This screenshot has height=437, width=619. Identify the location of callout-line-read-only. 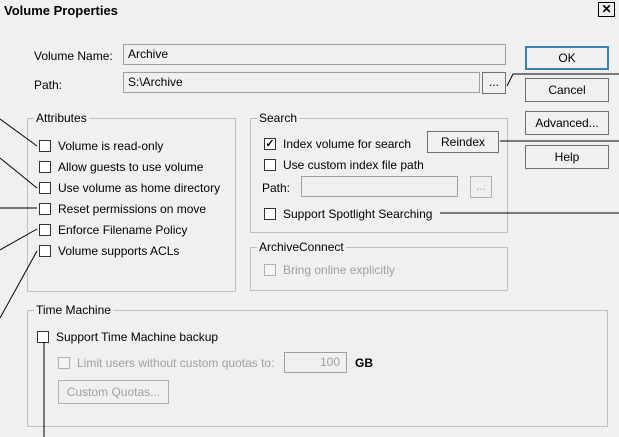
(19, 132).